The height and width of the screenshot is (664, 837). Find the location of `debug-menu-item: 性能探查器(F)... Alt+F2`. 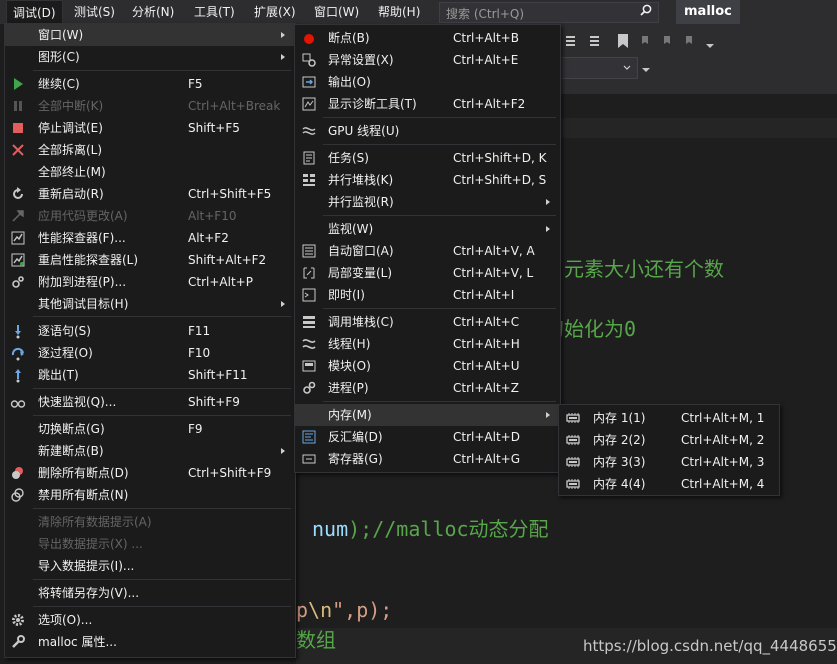

debug-menu-item: 性能探查器(F)... Alt+F2 is located at coordinates (150, 238).